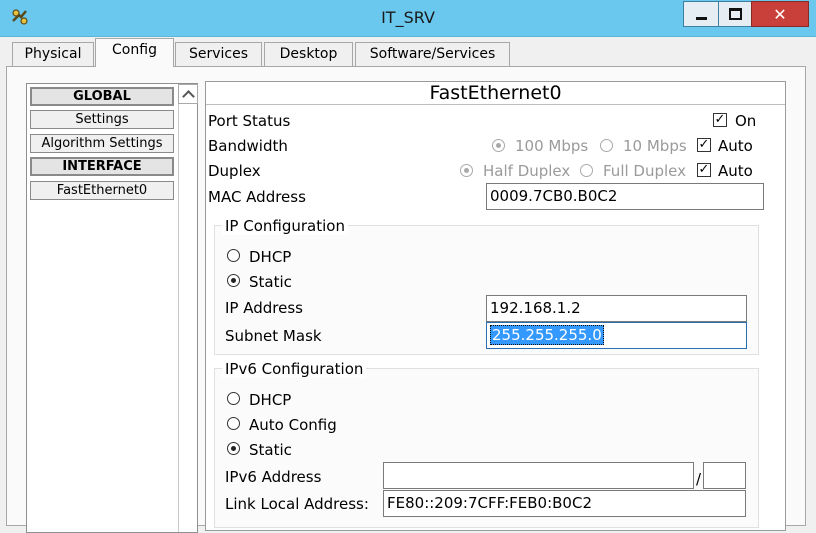 The image size is (816, 533). I want to click on subnet-mask-value: 255.255.255.0, so click(547, 335).